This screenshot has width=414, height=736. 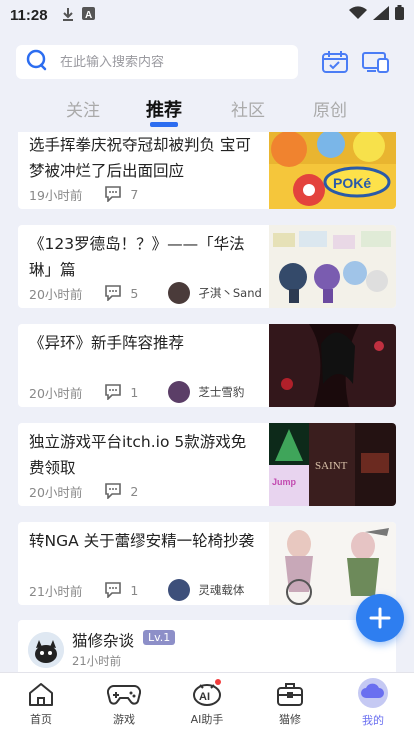 What do you see at coordinates (83, 491) in the screenshot?
I see `card-meta: 20小时前 2` at bounding box center [83, 491].